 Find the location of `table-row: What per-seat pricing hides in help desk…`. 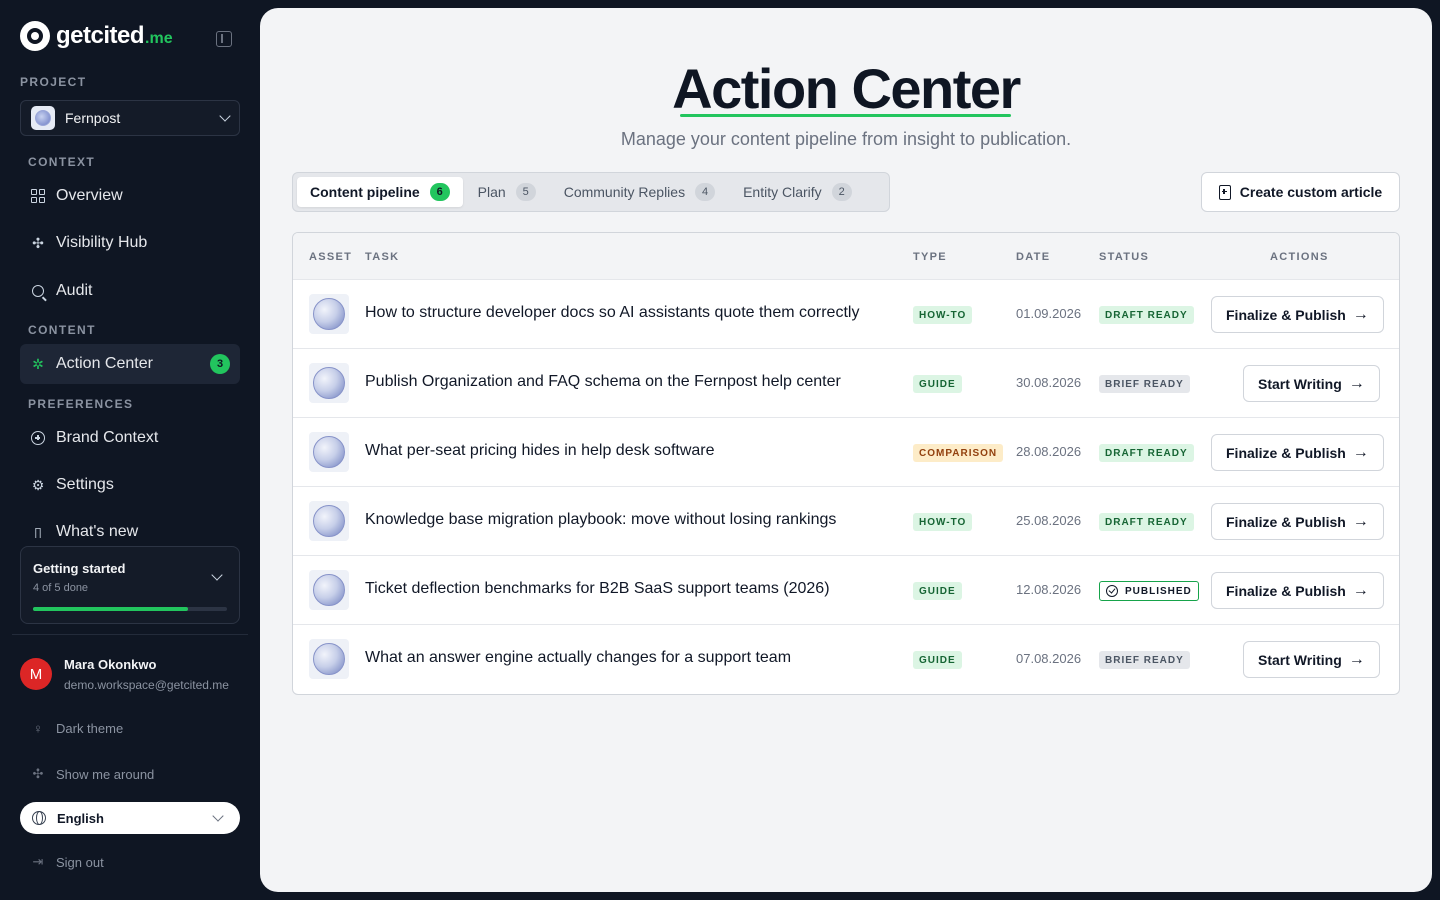

table-row: What per-seat pricing hides in help desk… is located at coordinates (846, 452).